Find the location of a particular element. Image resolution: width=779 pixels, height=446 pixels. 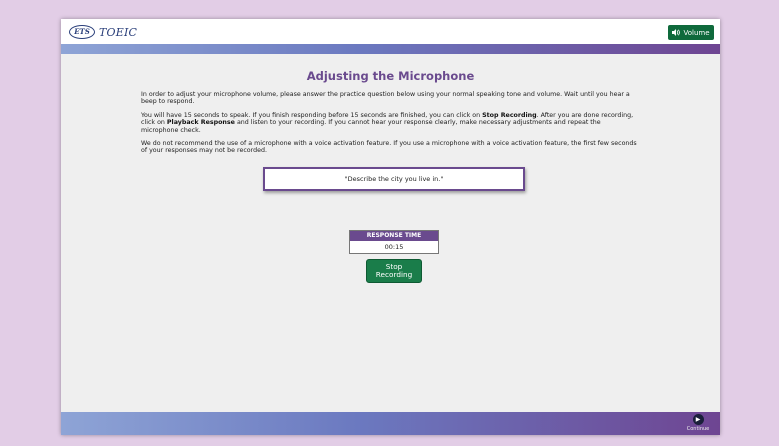

p2-bold-stop-recording: Stop Recording is located at coordinates (509, 115).